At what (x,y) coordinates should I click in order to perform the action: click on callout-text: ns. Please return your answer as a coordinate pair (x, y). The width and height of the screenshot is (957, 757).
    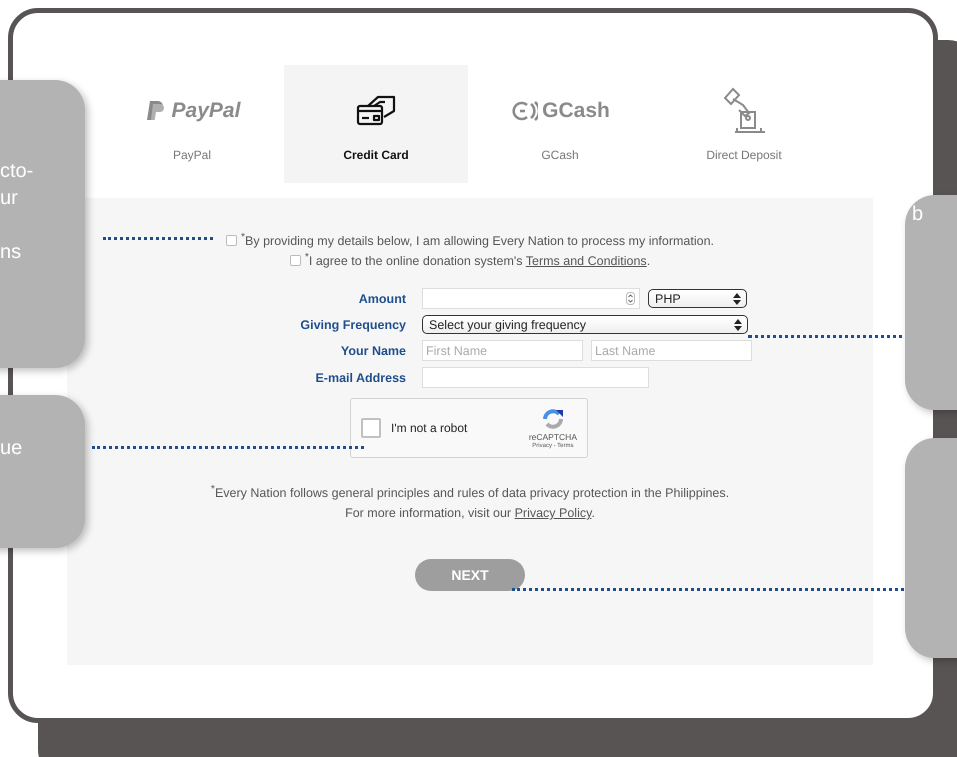
    Looking at the image, I should click on (11, 252).